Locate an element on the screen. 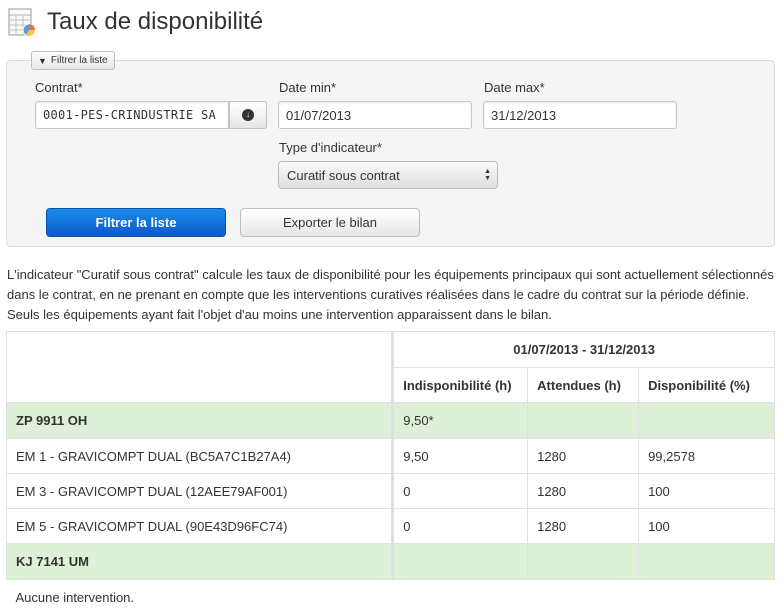 Image resolution: width=783 pixels, height=615 pixels. group-row: ZP 9911 OH 9,50* is located at coordinates (390, 420).